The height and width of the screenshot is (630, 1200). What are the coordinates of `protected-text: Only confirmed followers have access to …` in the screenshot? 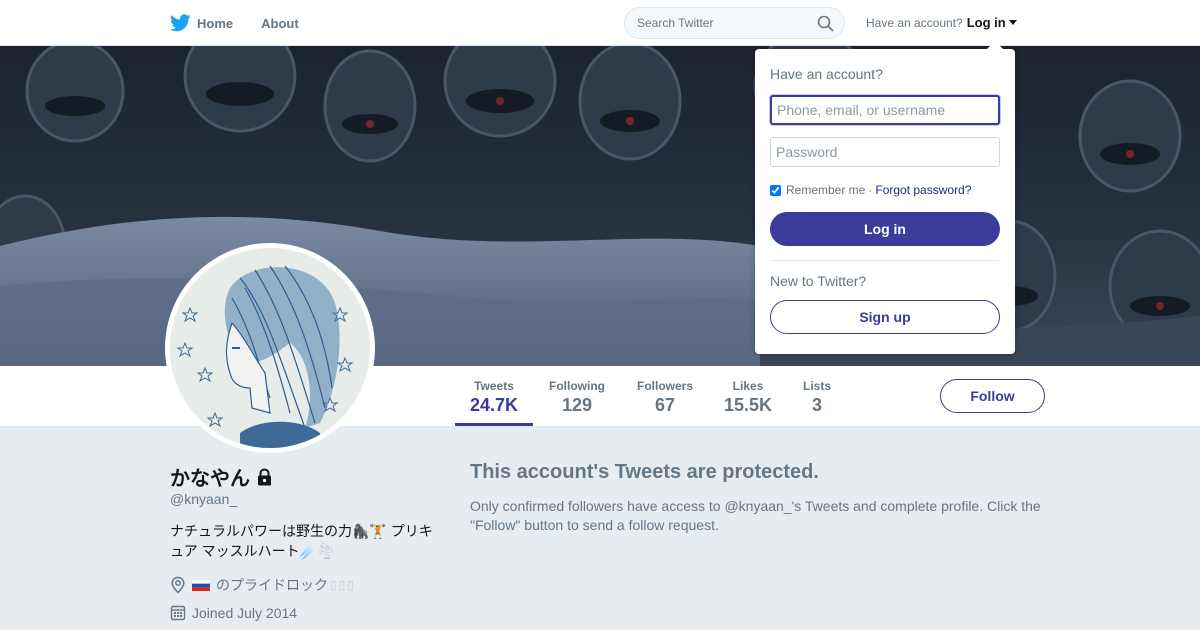 It's located at (755, 515).